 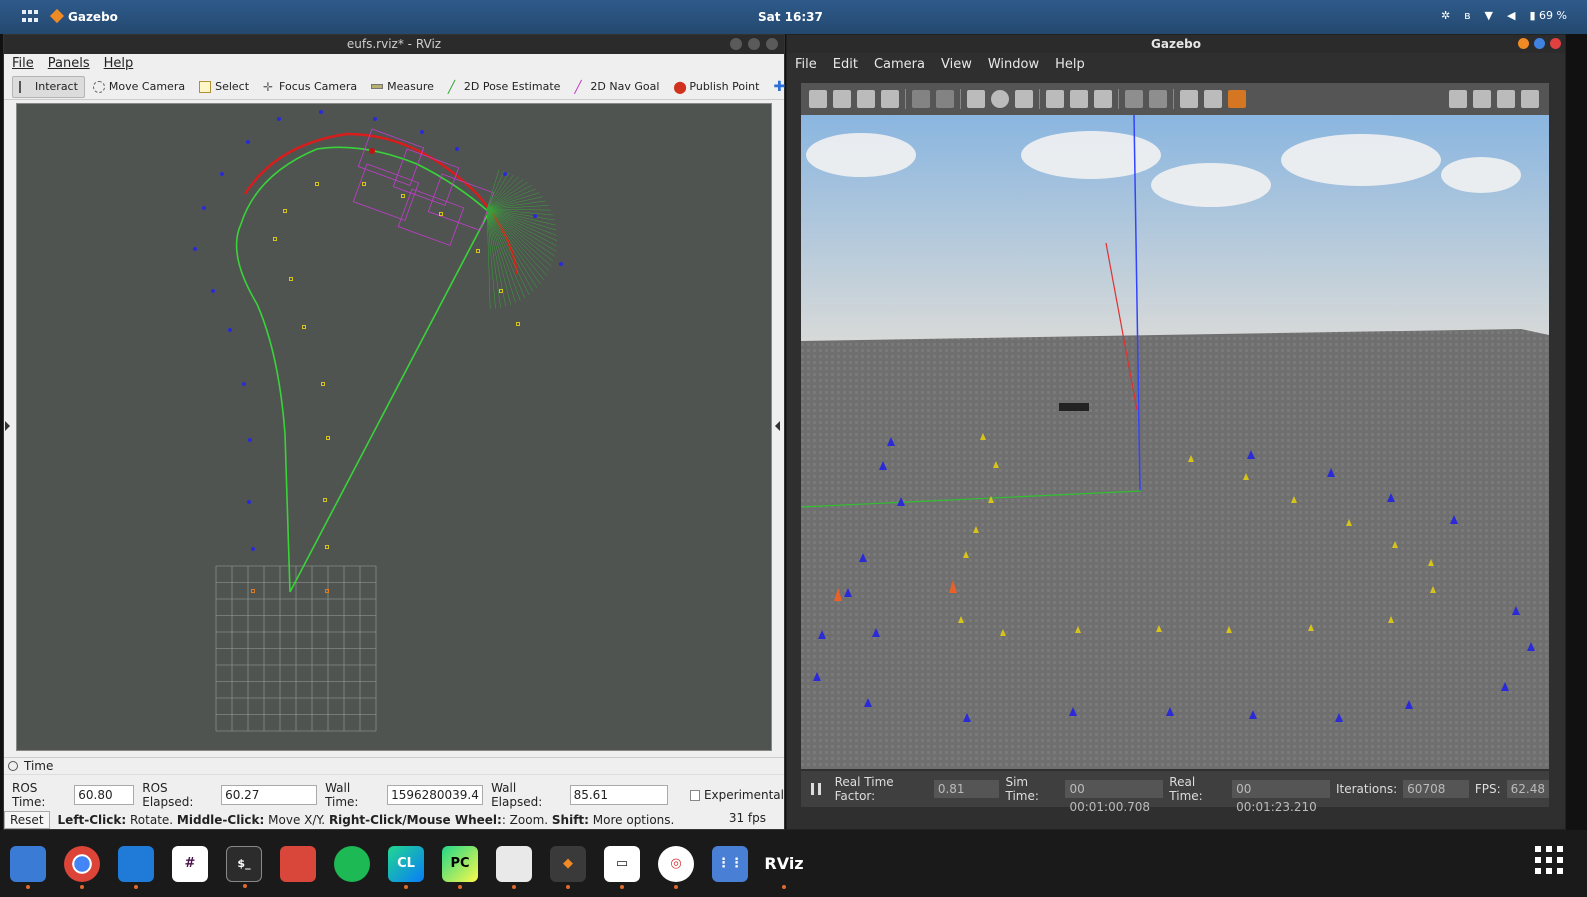 What do you see at coordinates (139, 87) in the screenshot?
I see `move-camera-tool: Move Camera` at bounding box center [139, 87].